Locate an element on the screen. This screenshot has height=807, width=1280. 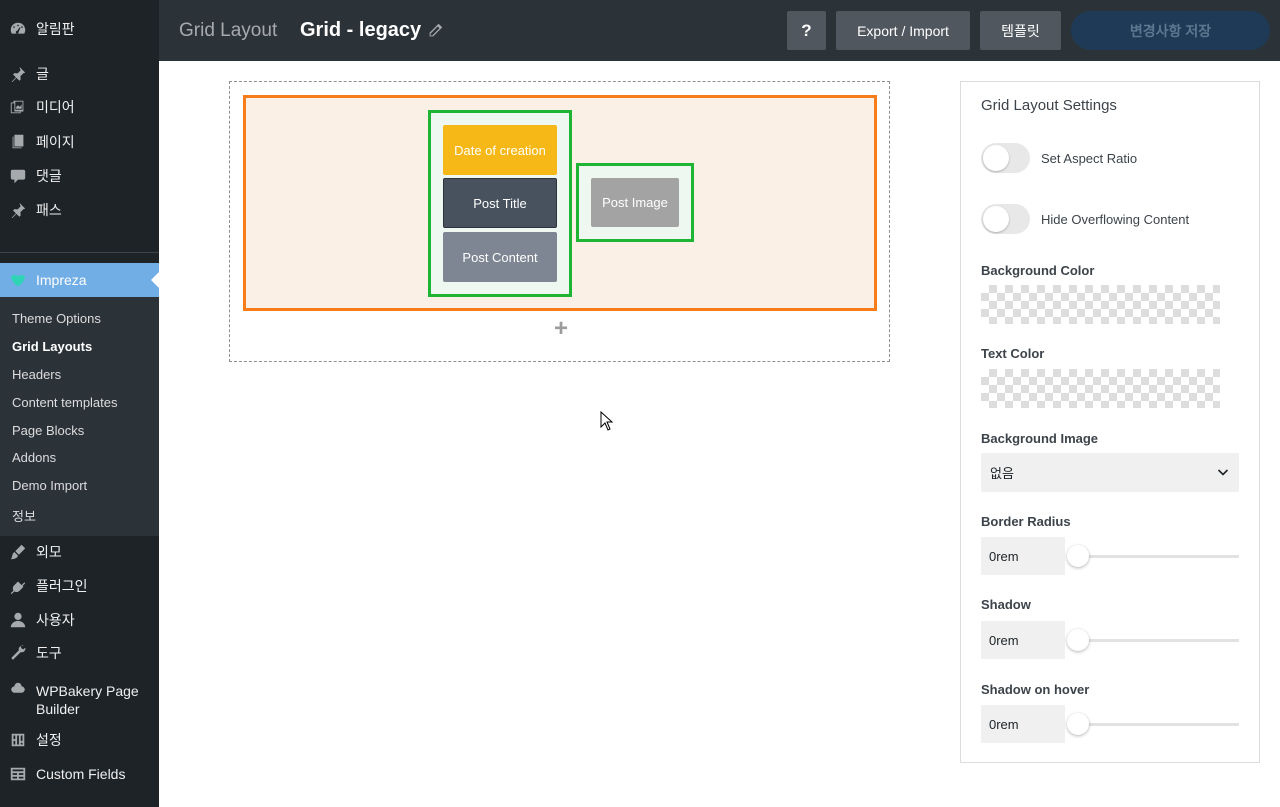
menu-item-label: 페이지 is located at coordinates (55, 142).